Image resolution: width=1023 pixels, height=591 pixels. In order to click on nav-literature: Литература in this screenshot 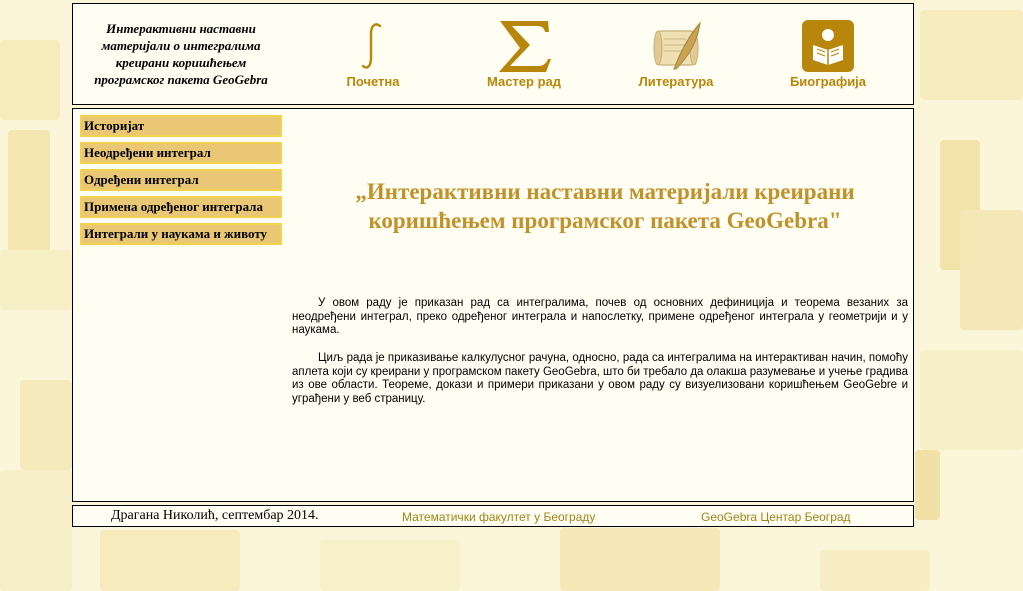, I will do `click(676, 54)`.